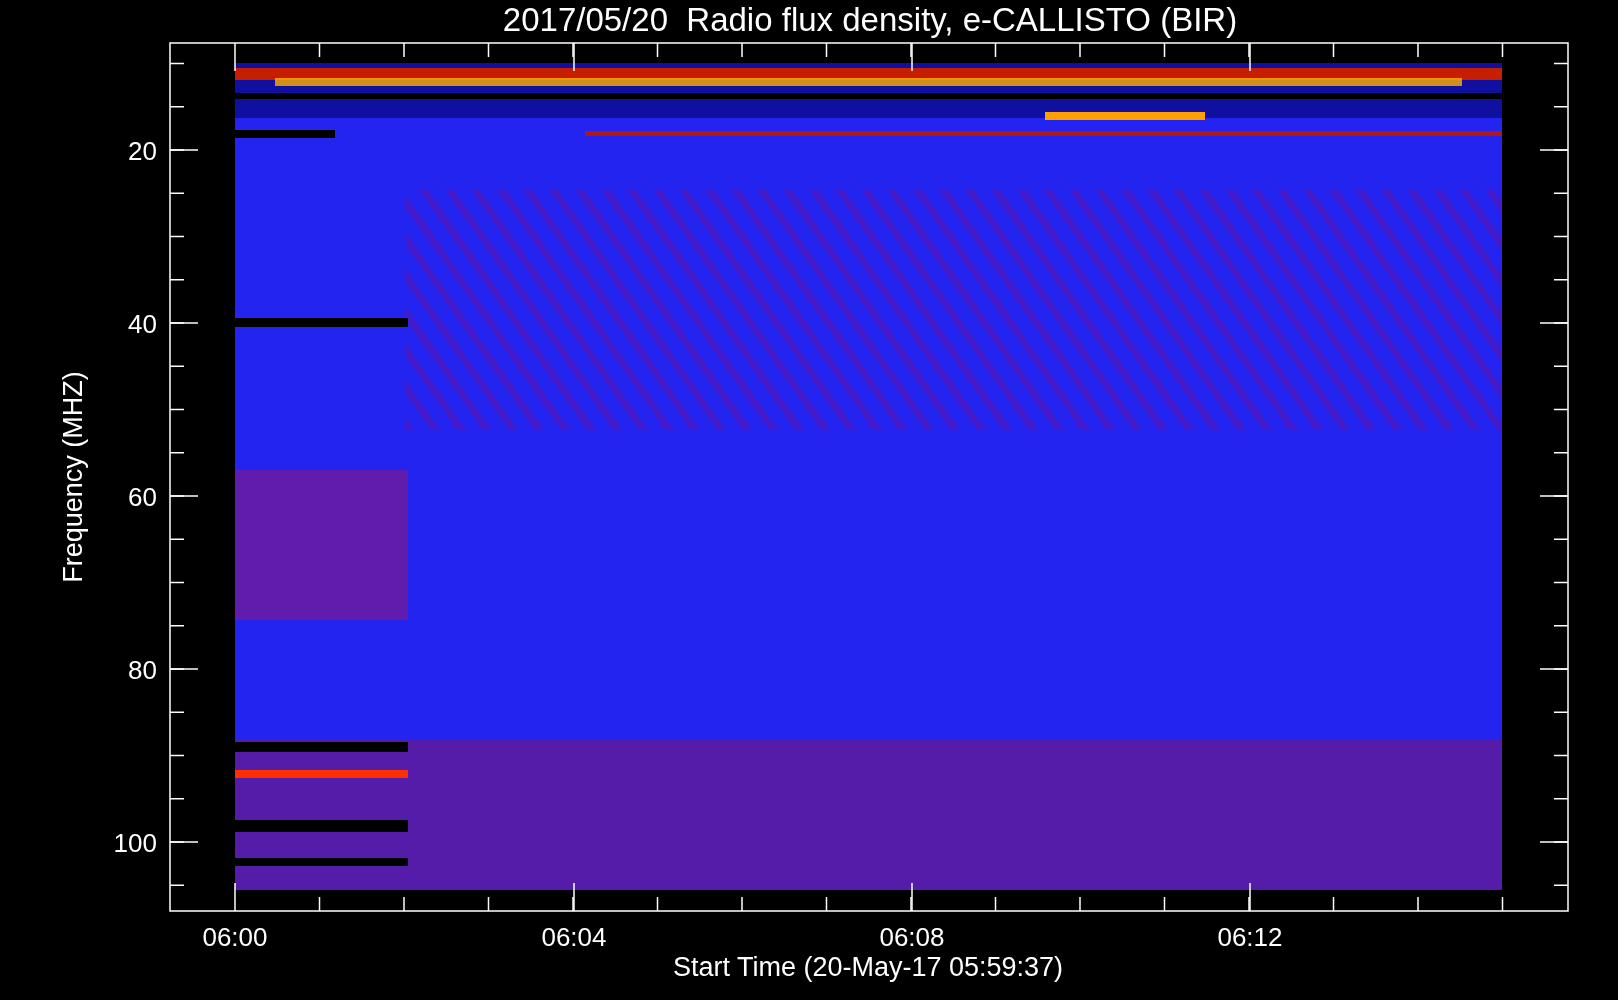 The height and width of the screenshot is (1000, 1618). What do you see at coordinates (1250, 937) in the screenshot?
I see `x-tick-label: 06:12` at bounding box center [1250, 937].